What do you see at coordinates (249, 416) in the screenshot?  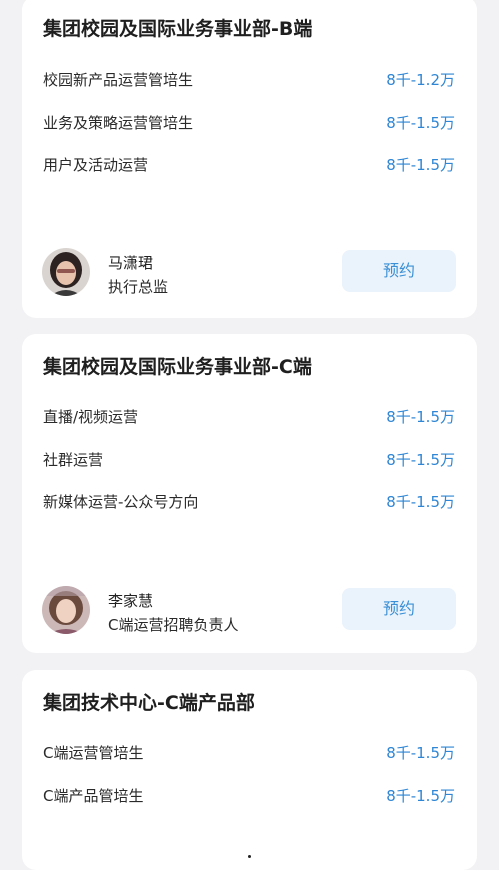 I see `job-row: 直播/视频运营 8千-1.5万` at bounding box center [249, 416].